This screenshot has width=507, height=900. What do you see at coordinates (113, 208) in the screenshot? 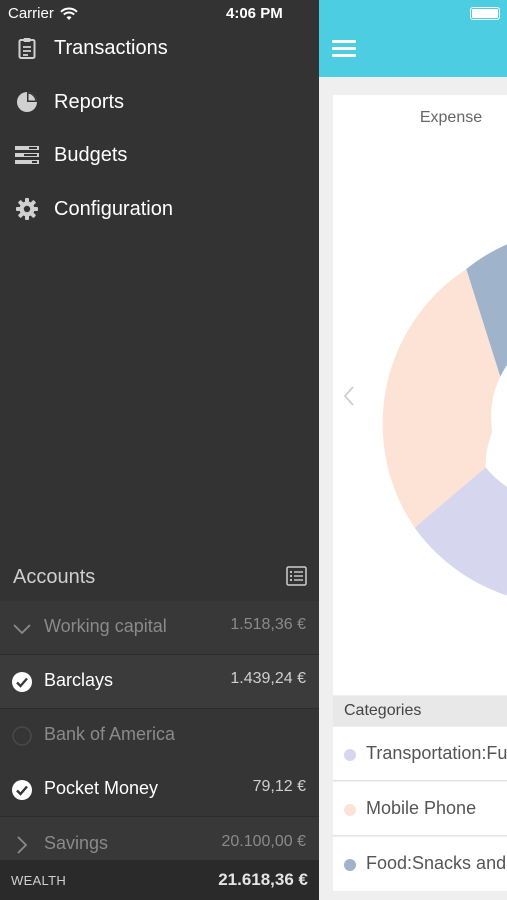
I see `menu-item-label: Configuration` at bounding box center [113, 208].